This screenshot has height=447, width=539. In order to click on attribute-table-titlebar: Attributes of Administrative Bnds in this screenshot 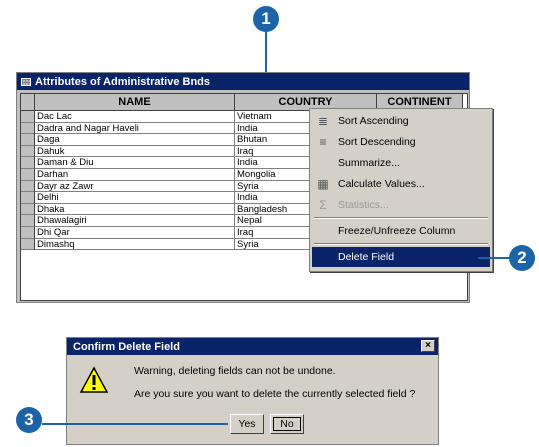, I will do `click(243, 81)`.